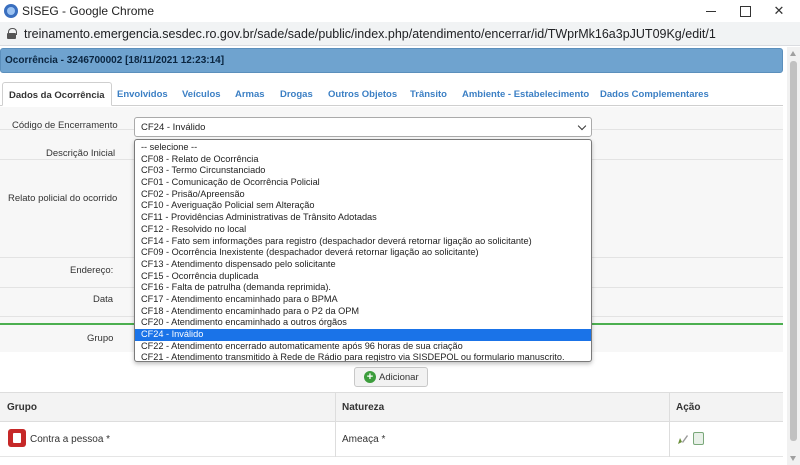 This screenshot has width=800, height=465. What do you see at coordinates (363, 148) in the screenshot?
I see `dropdown-option: -- selecione --` at bounding box center [363, 148].